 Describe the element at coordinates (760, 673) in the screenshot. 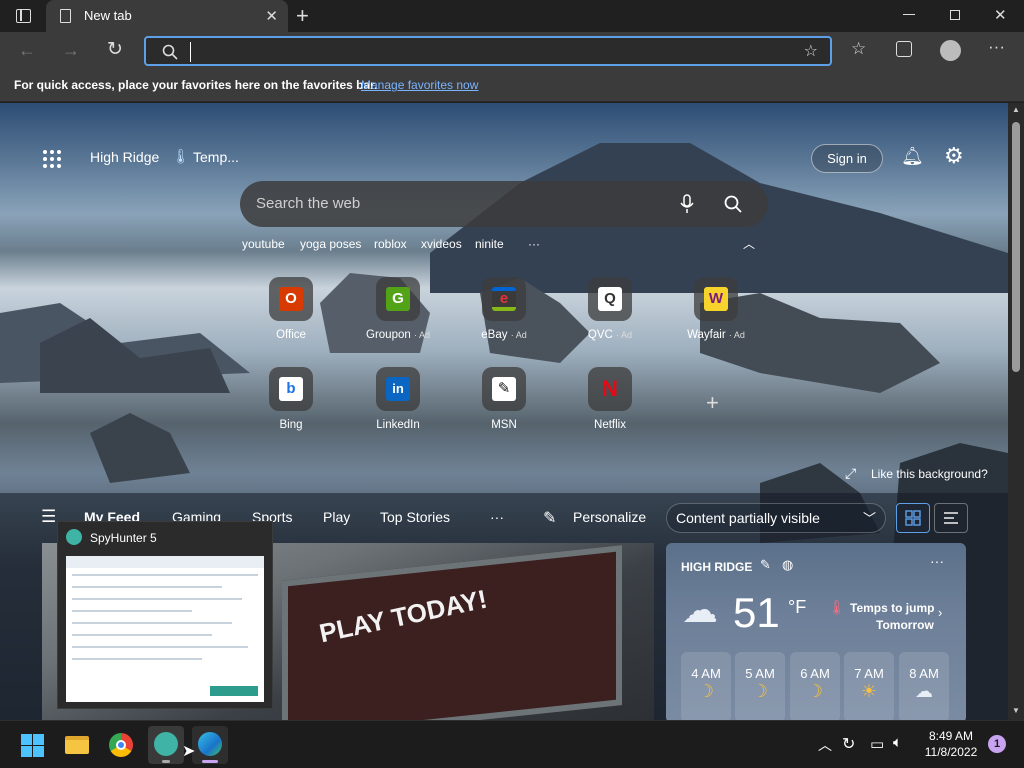

I see `hour-label: 5 AM` at that location.